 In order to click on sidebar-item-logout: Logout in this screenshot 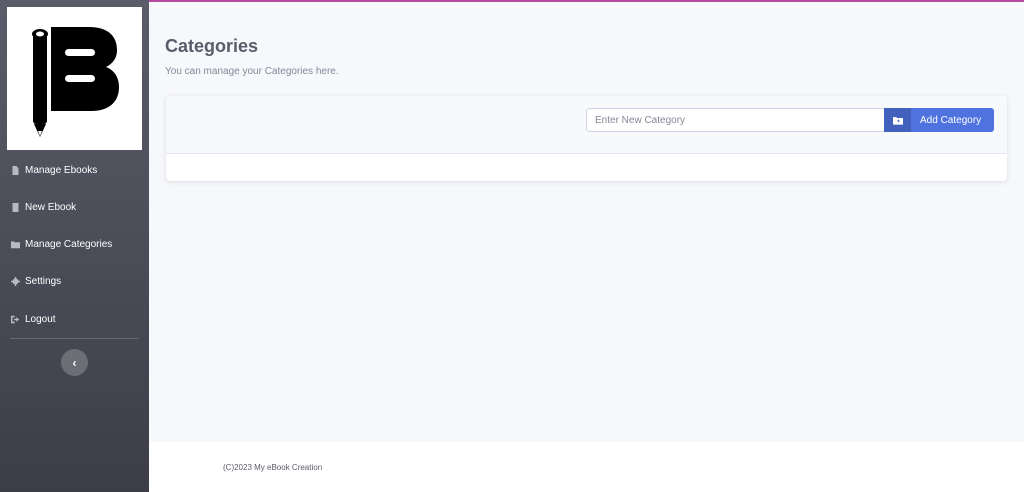, I will do `click(74, 319)`.